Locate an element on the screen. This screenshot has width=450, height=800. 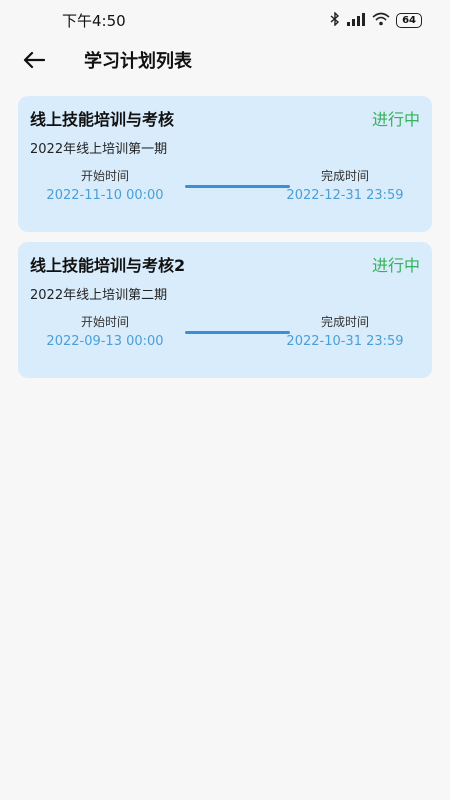
back-arrow-icon is located at coordinates (34, 60).